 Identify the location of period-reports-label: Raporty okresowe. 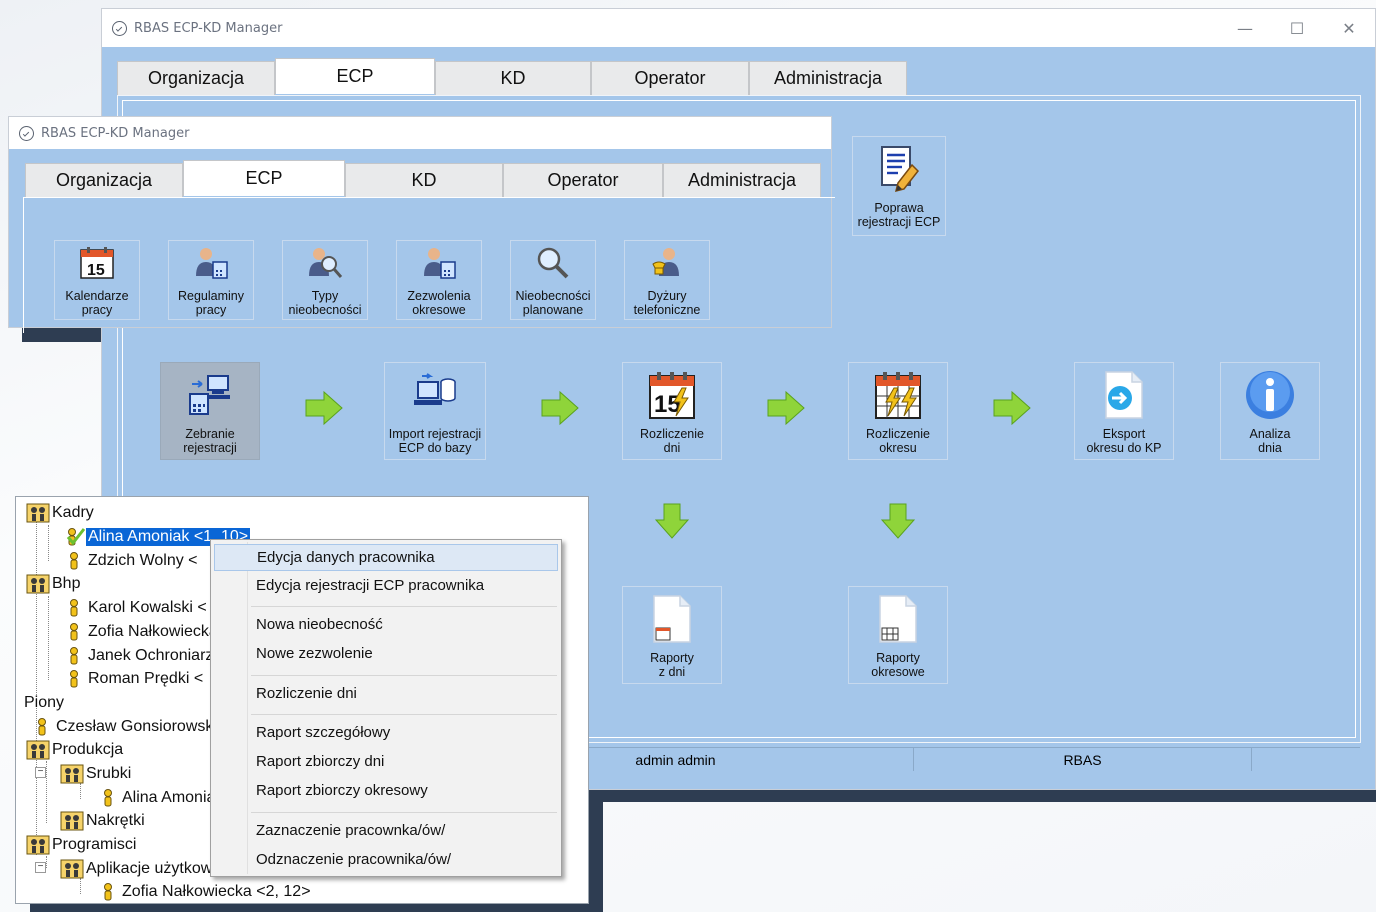
(898, 665).